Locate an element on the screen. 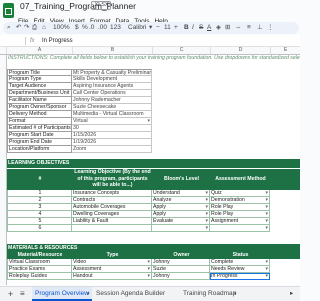 The image size is (320, 301). paint-format-icon: ⌂ is located at coordinates (44, 28).